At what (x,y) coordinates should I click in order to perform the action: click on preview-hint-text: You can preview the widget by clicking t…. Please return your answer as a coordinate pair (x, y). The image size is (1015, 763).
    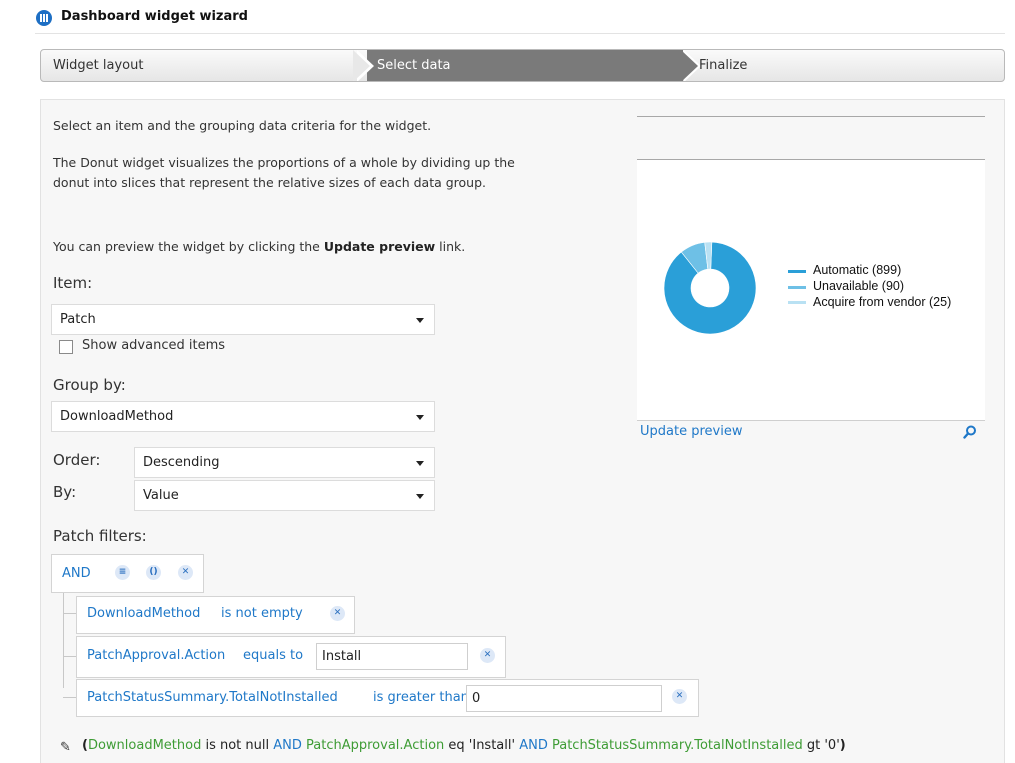
    Looking at the image, I should click on (303, 247).